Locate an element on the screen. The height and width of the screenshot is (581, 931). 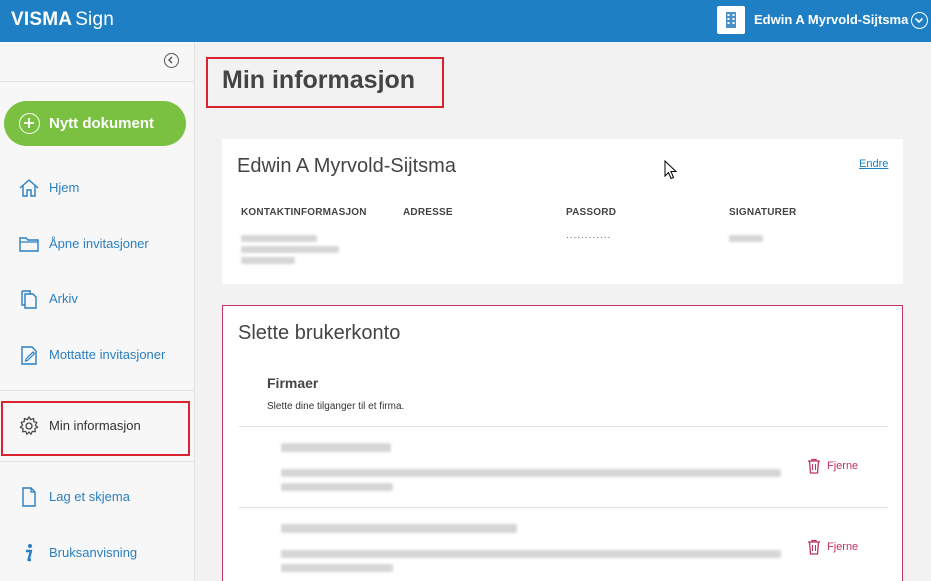
sidebar-item-open-invitations: Åpne invitasjoner is located at coordinates (97, 244).